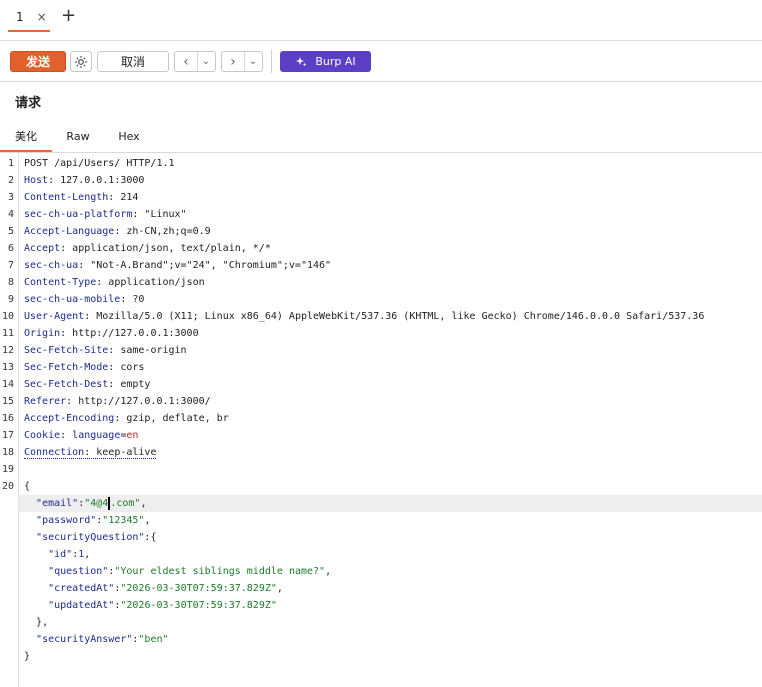 The height and width of the screenshot is (687, 762). Describe the element at coordinates (117, 231) in the screenshot. I see `header-line: Accept-Language: zh-CN,zh;q=0.9` at that location.